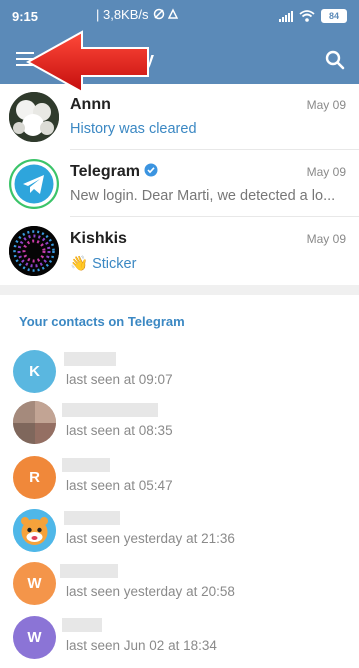 Image resolution: width=359 pixels, height=668 pixels. I want to click on status-speed: | 3,8KB/s, so click(137, 14).